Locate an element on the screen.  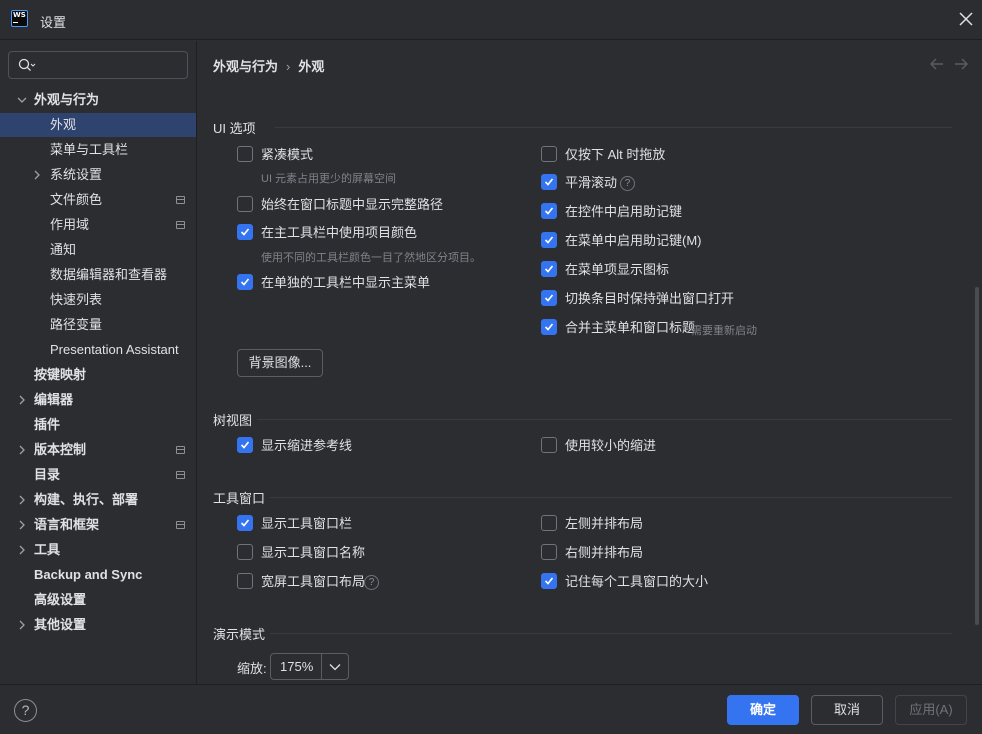
sidebar-item: 插件 is located at coordinates (98, 425).